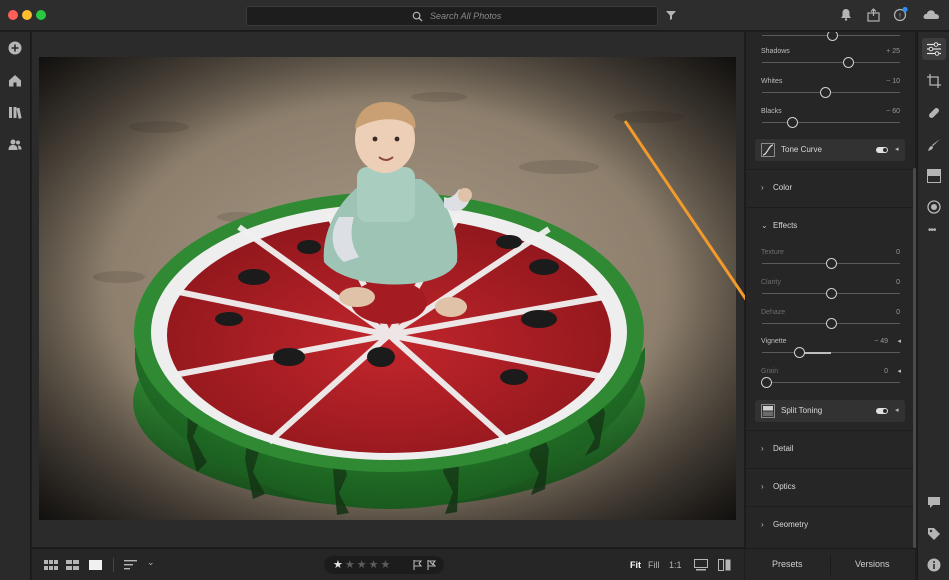 The width and height of the screenshot is (949, 580). What do you see at coordinates (13, 15) in the screenshot?
I see `close-window-button` at bounding box center [13, 15].